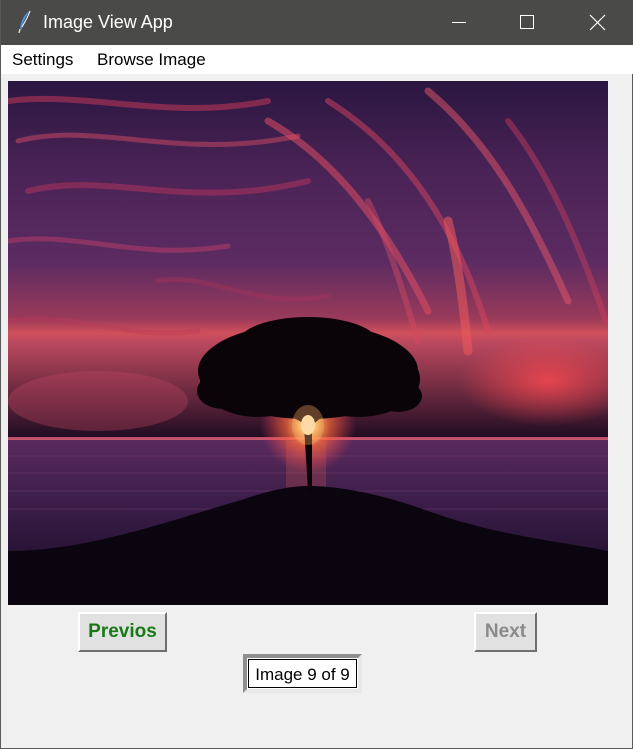  Describe the element at coordinates (317, 22) in the screenshot. I see `title-bar: Image View App` at that location.